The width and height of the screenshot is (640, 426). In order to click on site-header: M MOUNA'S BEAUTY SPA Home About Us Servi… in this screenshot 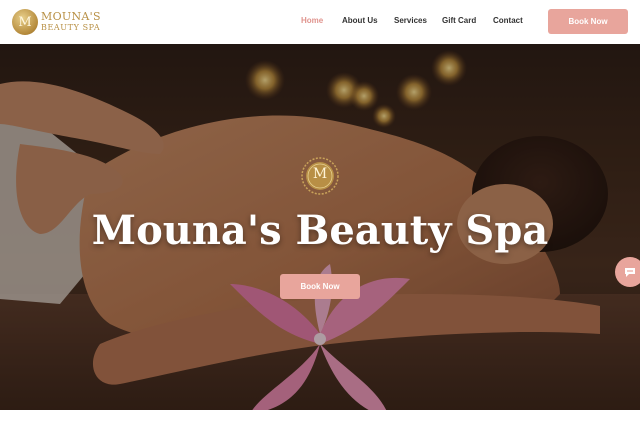, I will do `click(320, 22)`.